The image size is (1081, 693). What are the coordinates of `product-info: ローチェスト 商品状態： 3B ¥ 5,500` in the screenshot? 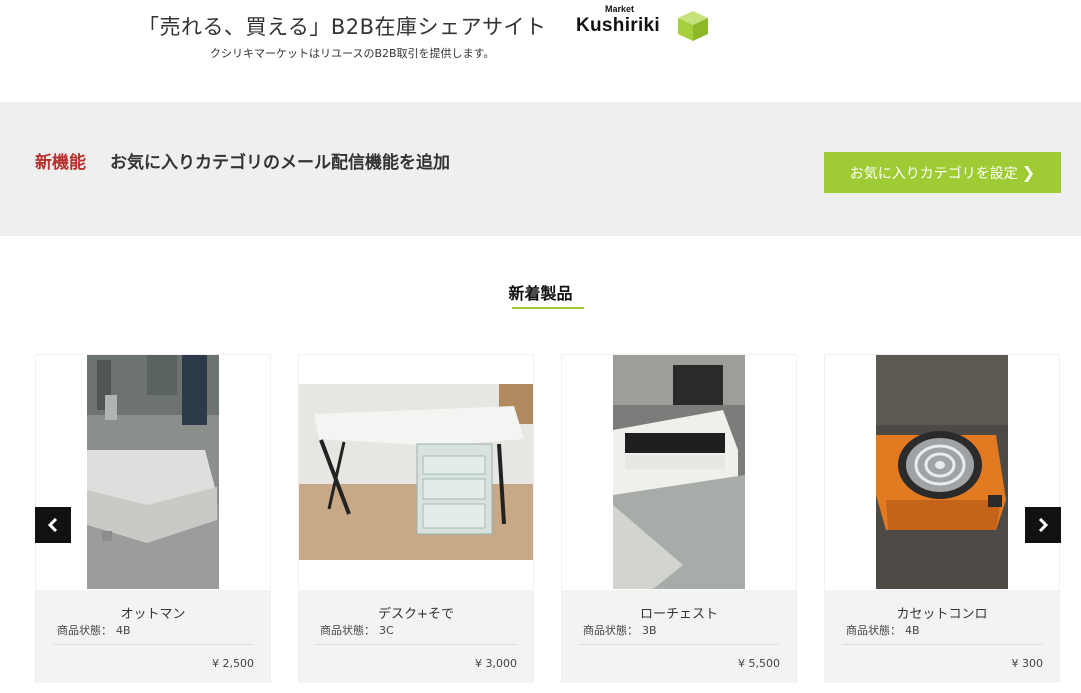 It's located at (679, 636).